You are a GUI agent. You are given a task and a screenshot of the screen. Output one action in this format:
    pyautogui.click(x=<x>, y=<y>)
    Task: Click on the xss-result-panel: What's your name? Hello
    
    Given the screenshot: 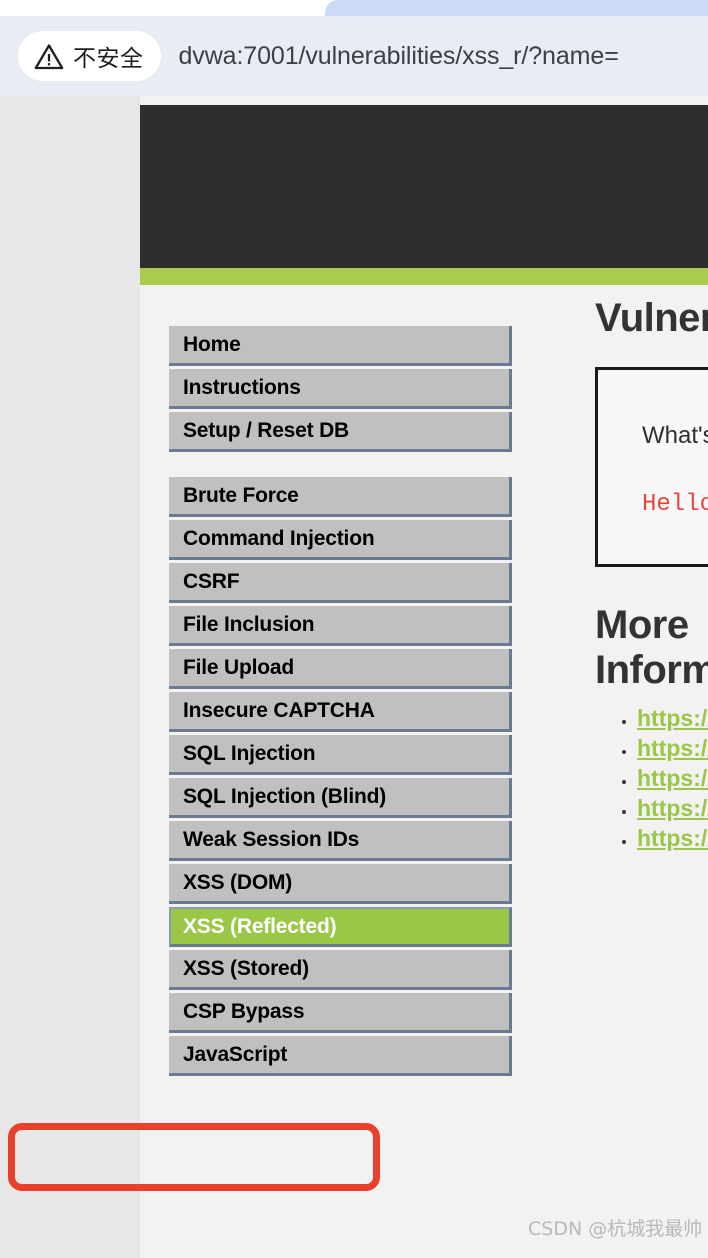 What is the action you would take?
    pyautogui.click(x=651, y=467)
    